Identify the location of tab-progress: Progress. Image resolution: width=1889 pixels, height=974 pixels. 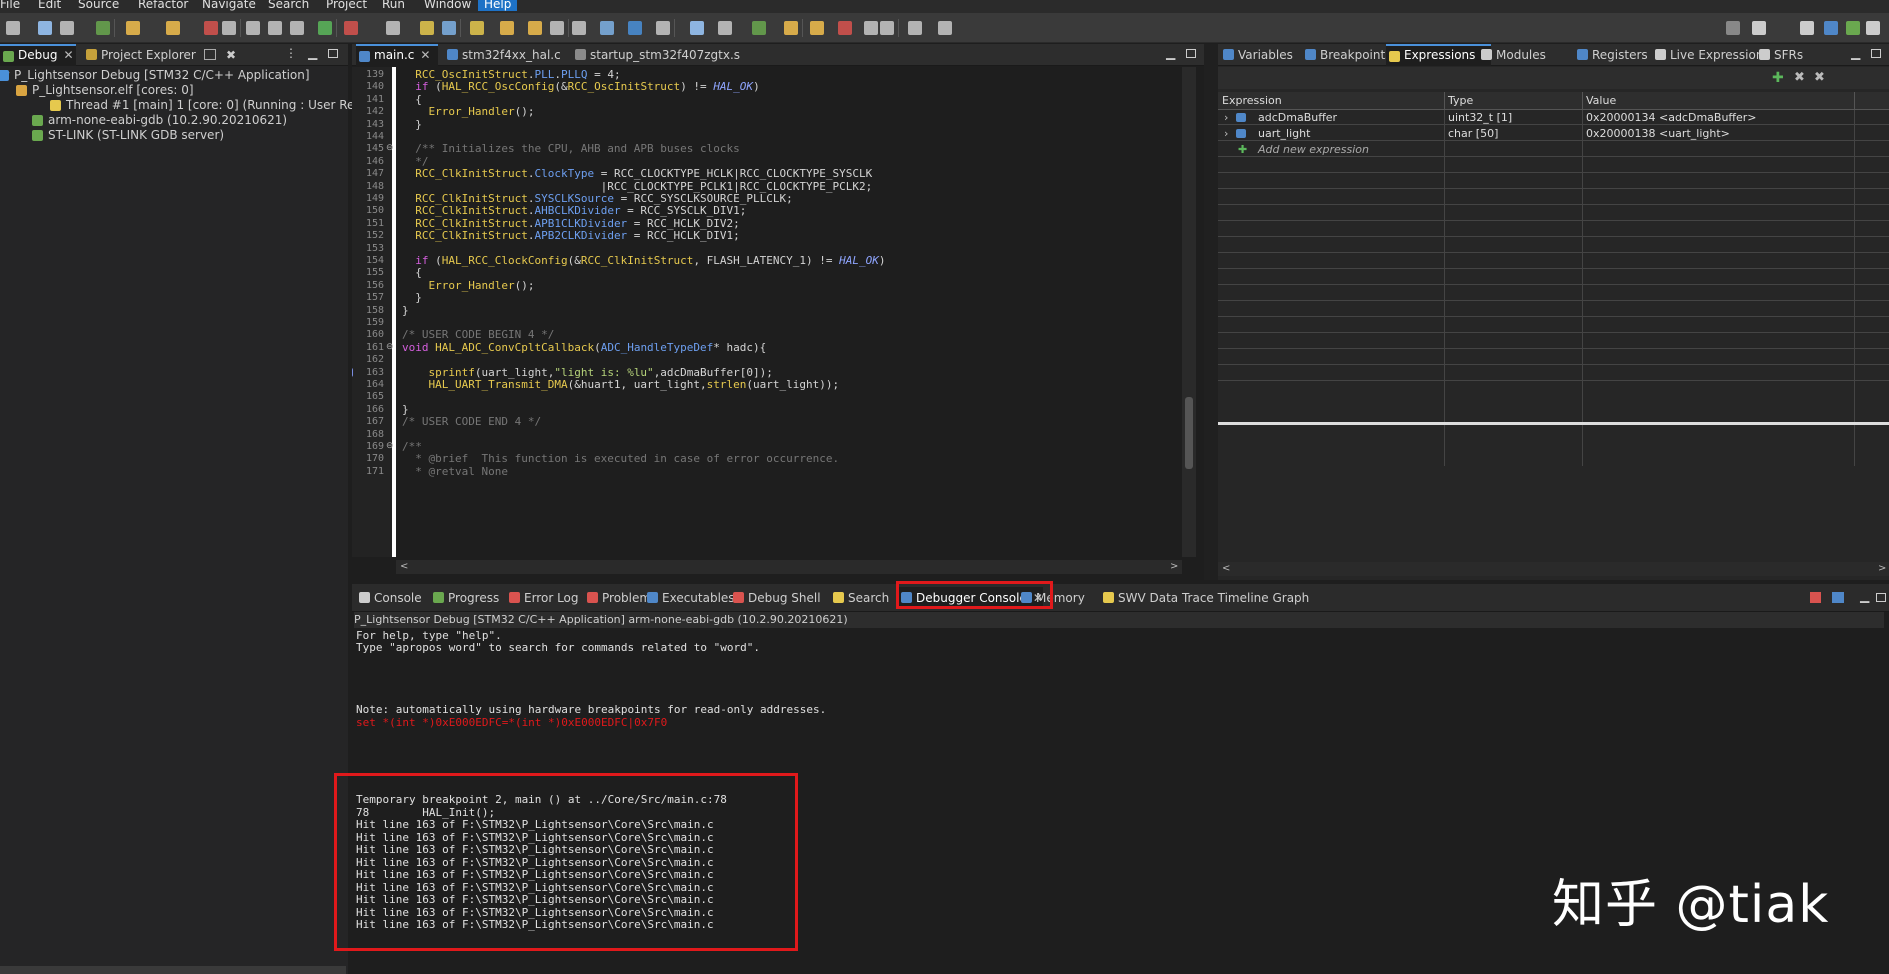
(464, 598).